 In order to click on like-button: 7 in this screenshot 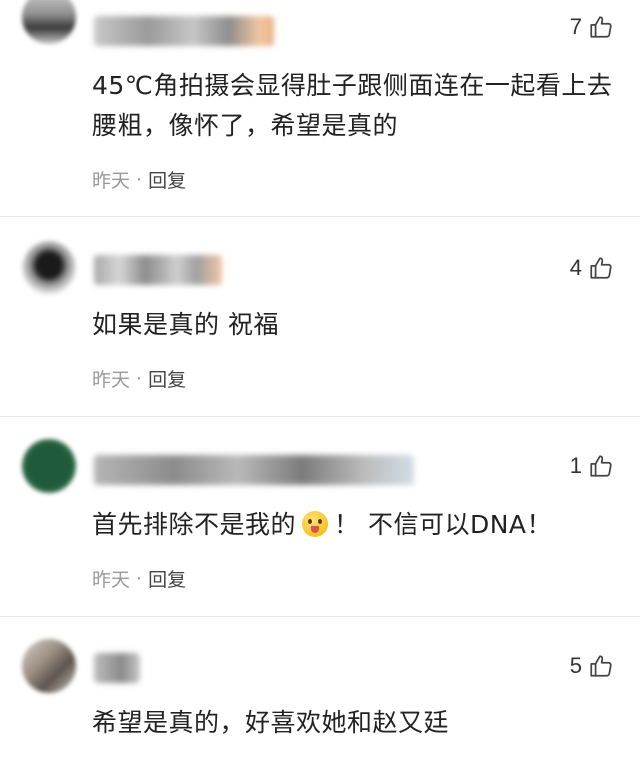, I will do `click(592, 27)`.